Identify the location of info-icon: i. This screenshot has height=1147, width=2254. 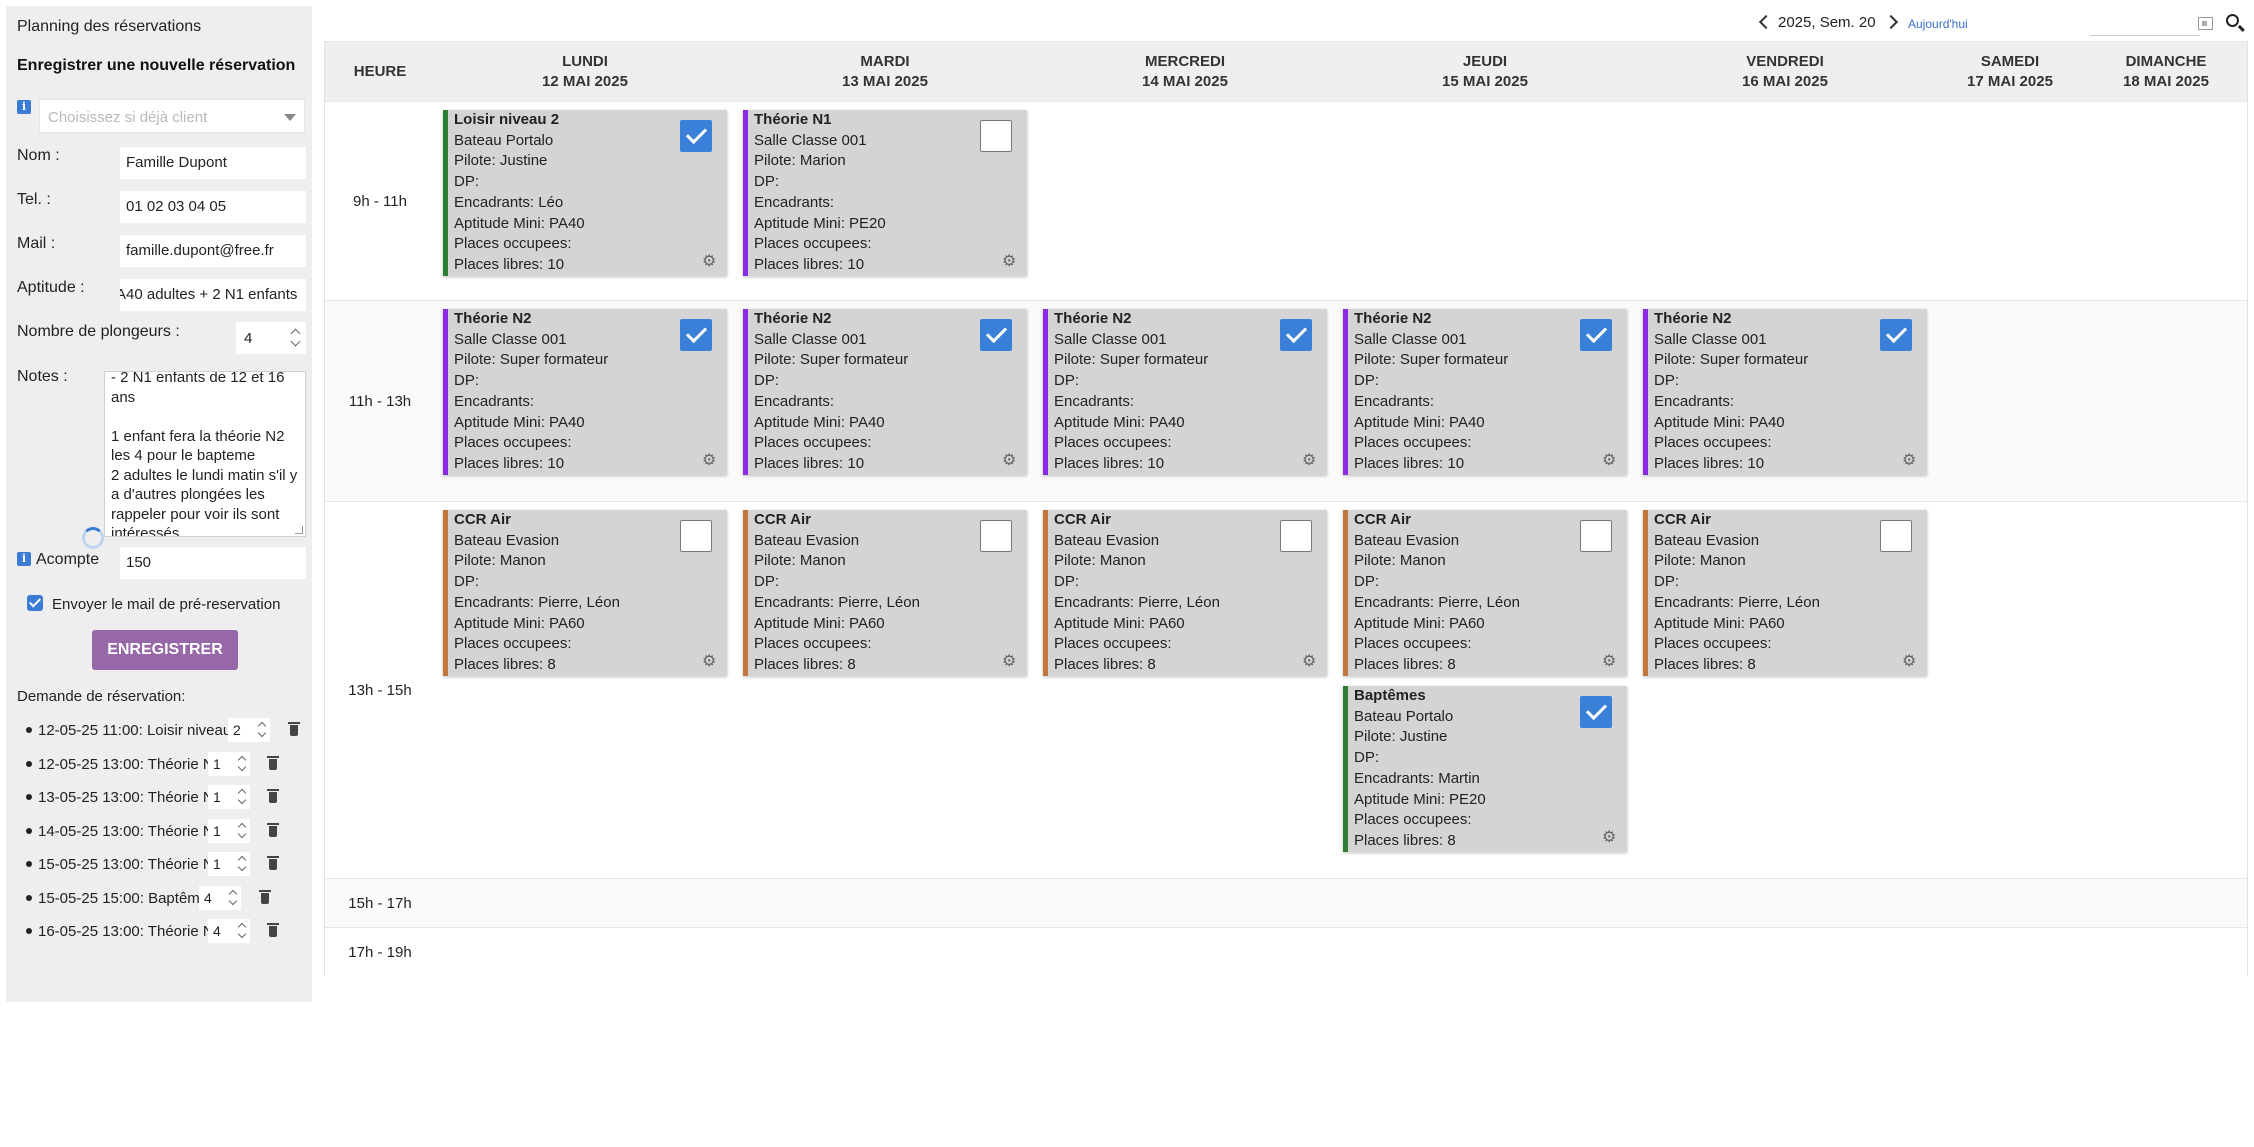
(24, 107).